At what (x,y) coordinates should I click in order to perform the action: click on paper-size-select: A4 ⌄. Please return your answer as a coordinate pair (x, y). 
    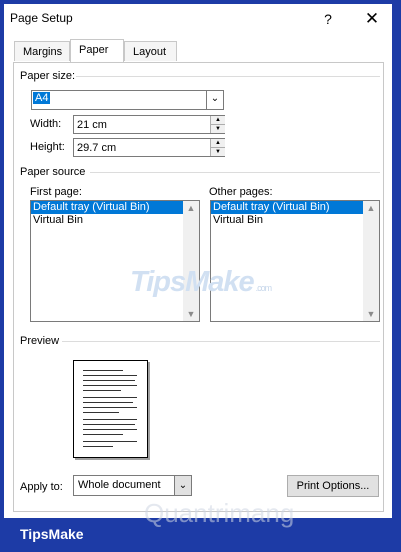
    Looking at the image, I should click on (127, 100).